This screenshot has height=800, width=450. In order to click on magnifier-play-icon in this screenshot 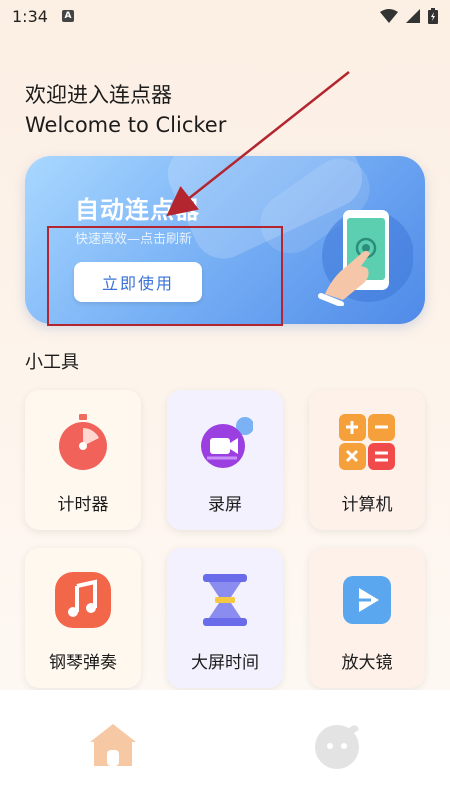, I will do `click(367, 600)`.